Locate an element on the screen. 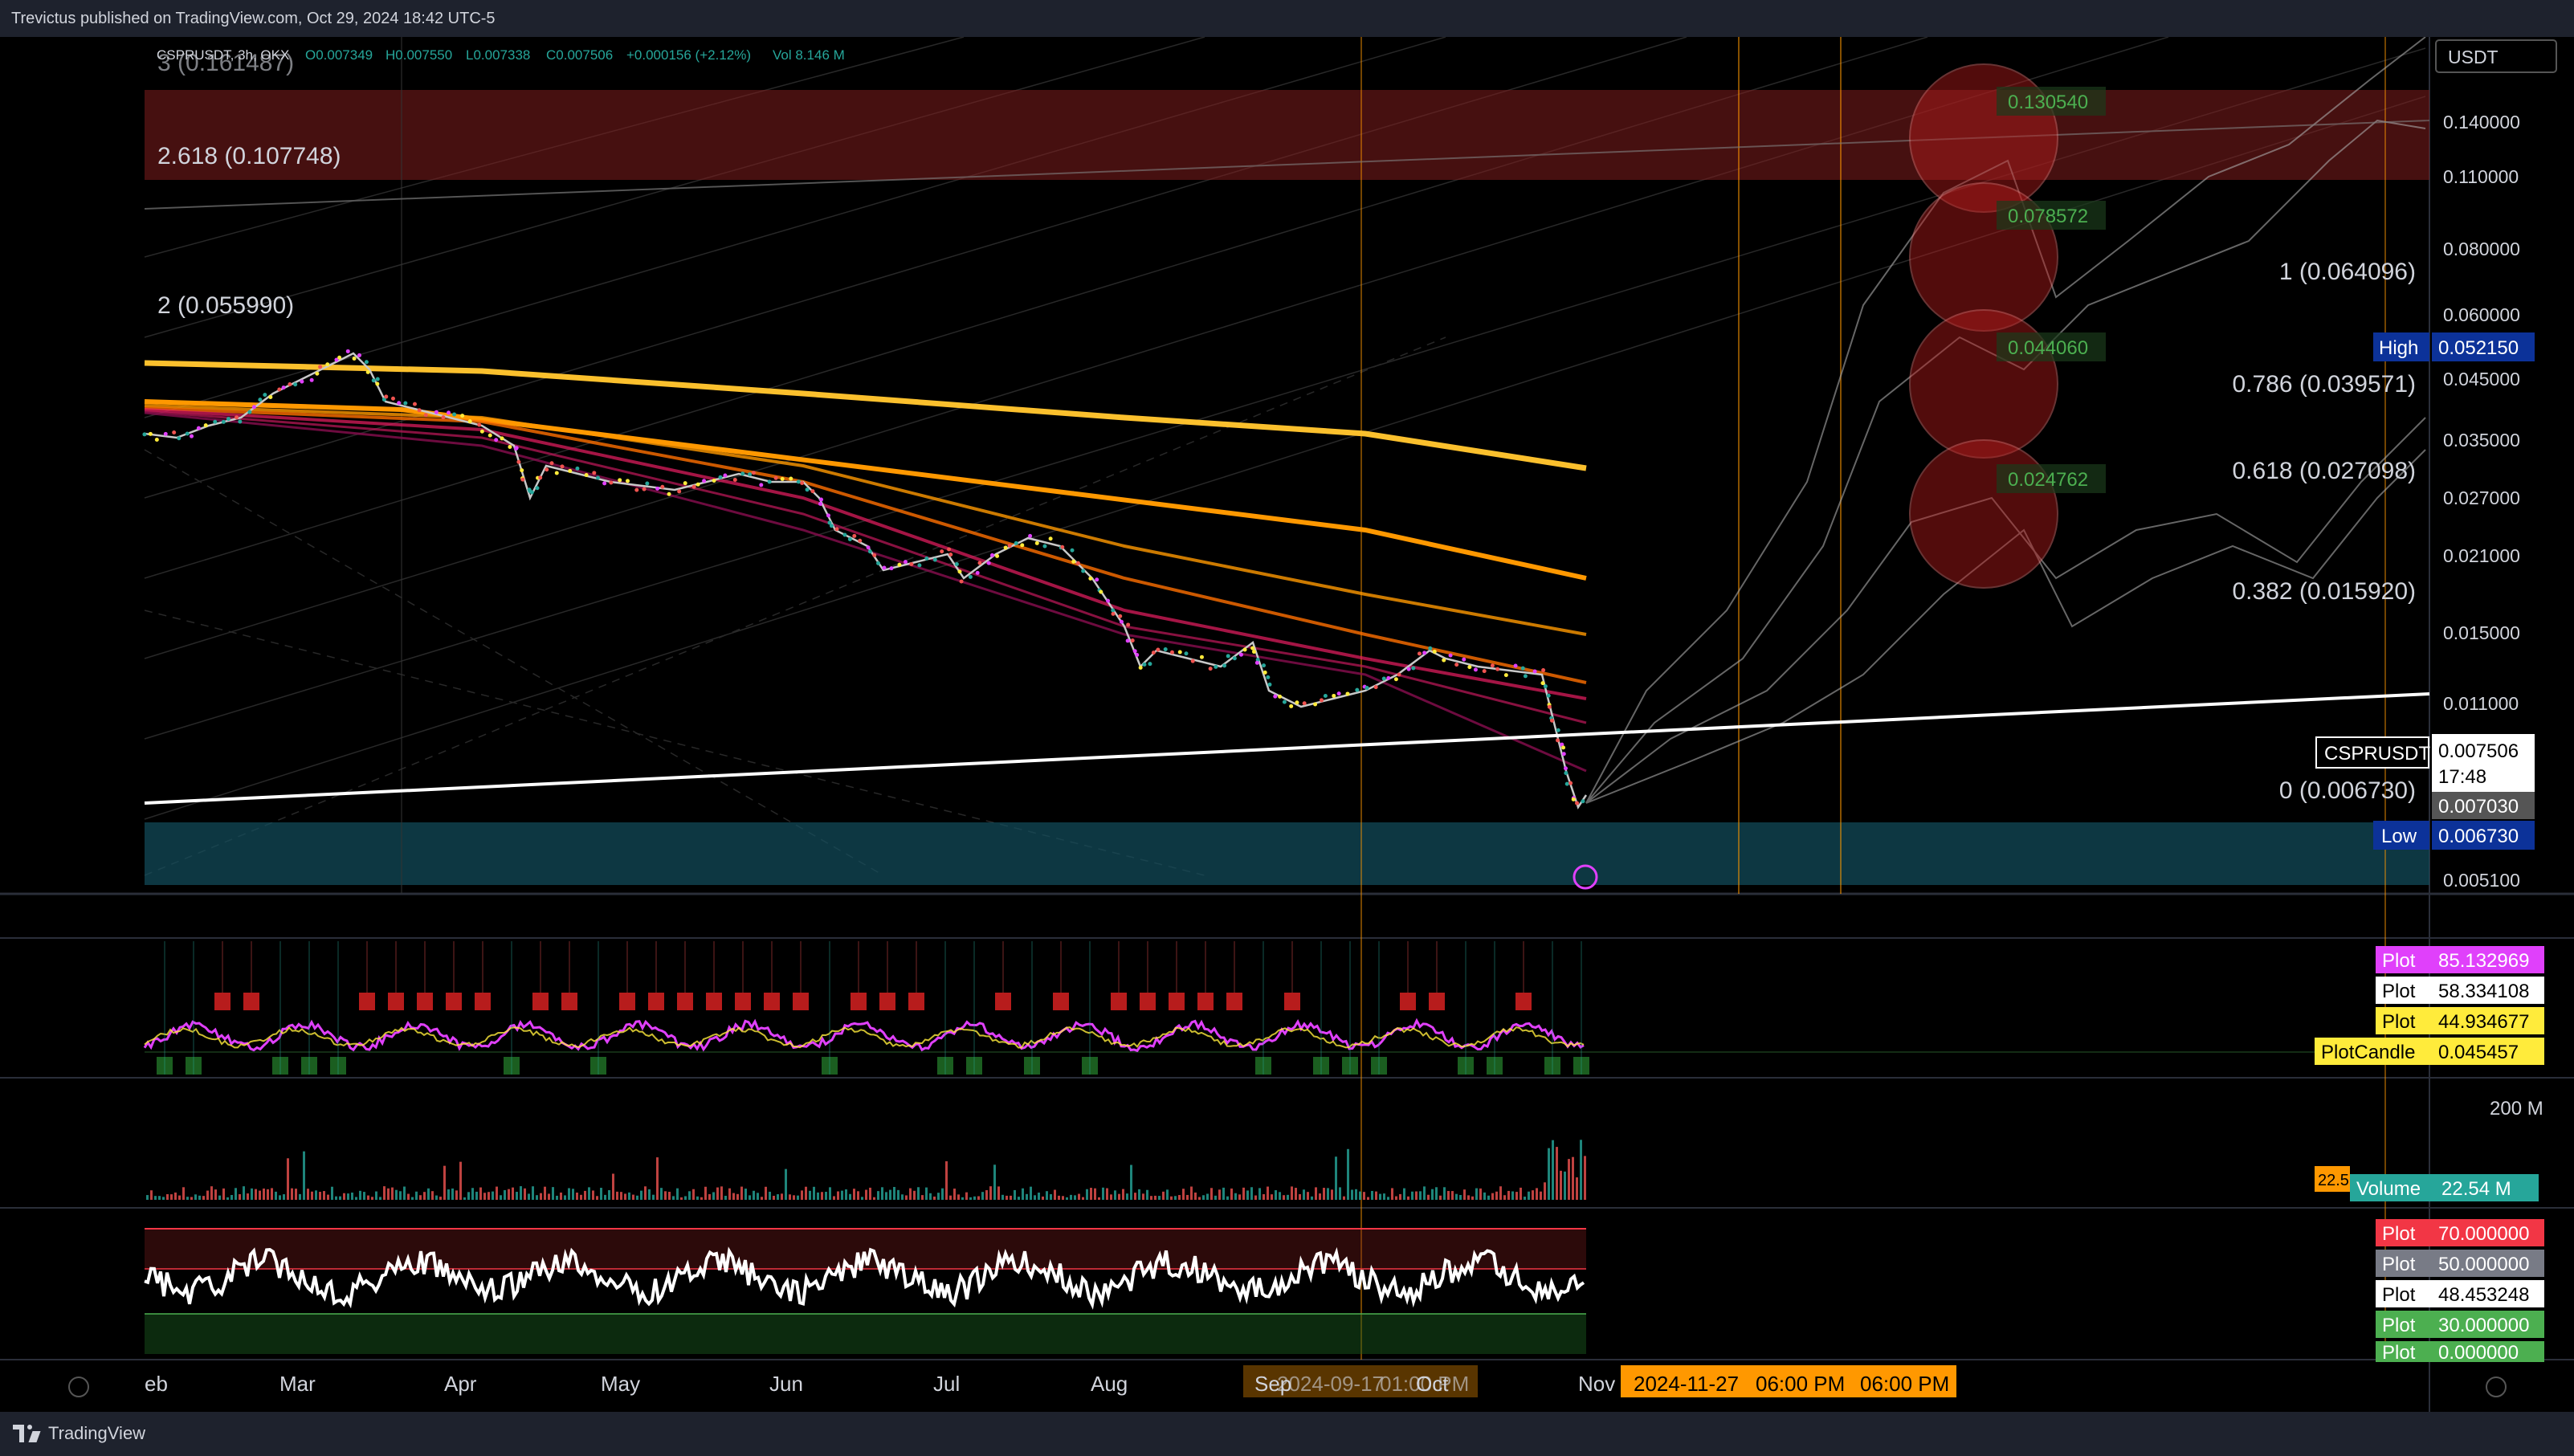 The height and width of the screenshot is (1456, 2574). price-tick-8: 0.015000 is located at coordinates (2481, 632).